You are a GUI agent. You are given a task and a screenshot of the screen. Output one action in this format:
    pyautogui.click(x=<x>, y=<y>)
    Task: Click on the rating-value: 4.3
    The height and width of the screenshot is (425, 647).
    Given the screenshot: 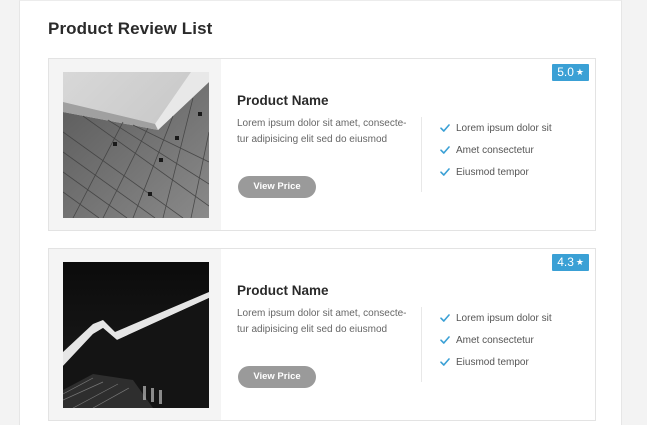 What is the action you would take?
    pyautogui.click(x=565, y=262)
    